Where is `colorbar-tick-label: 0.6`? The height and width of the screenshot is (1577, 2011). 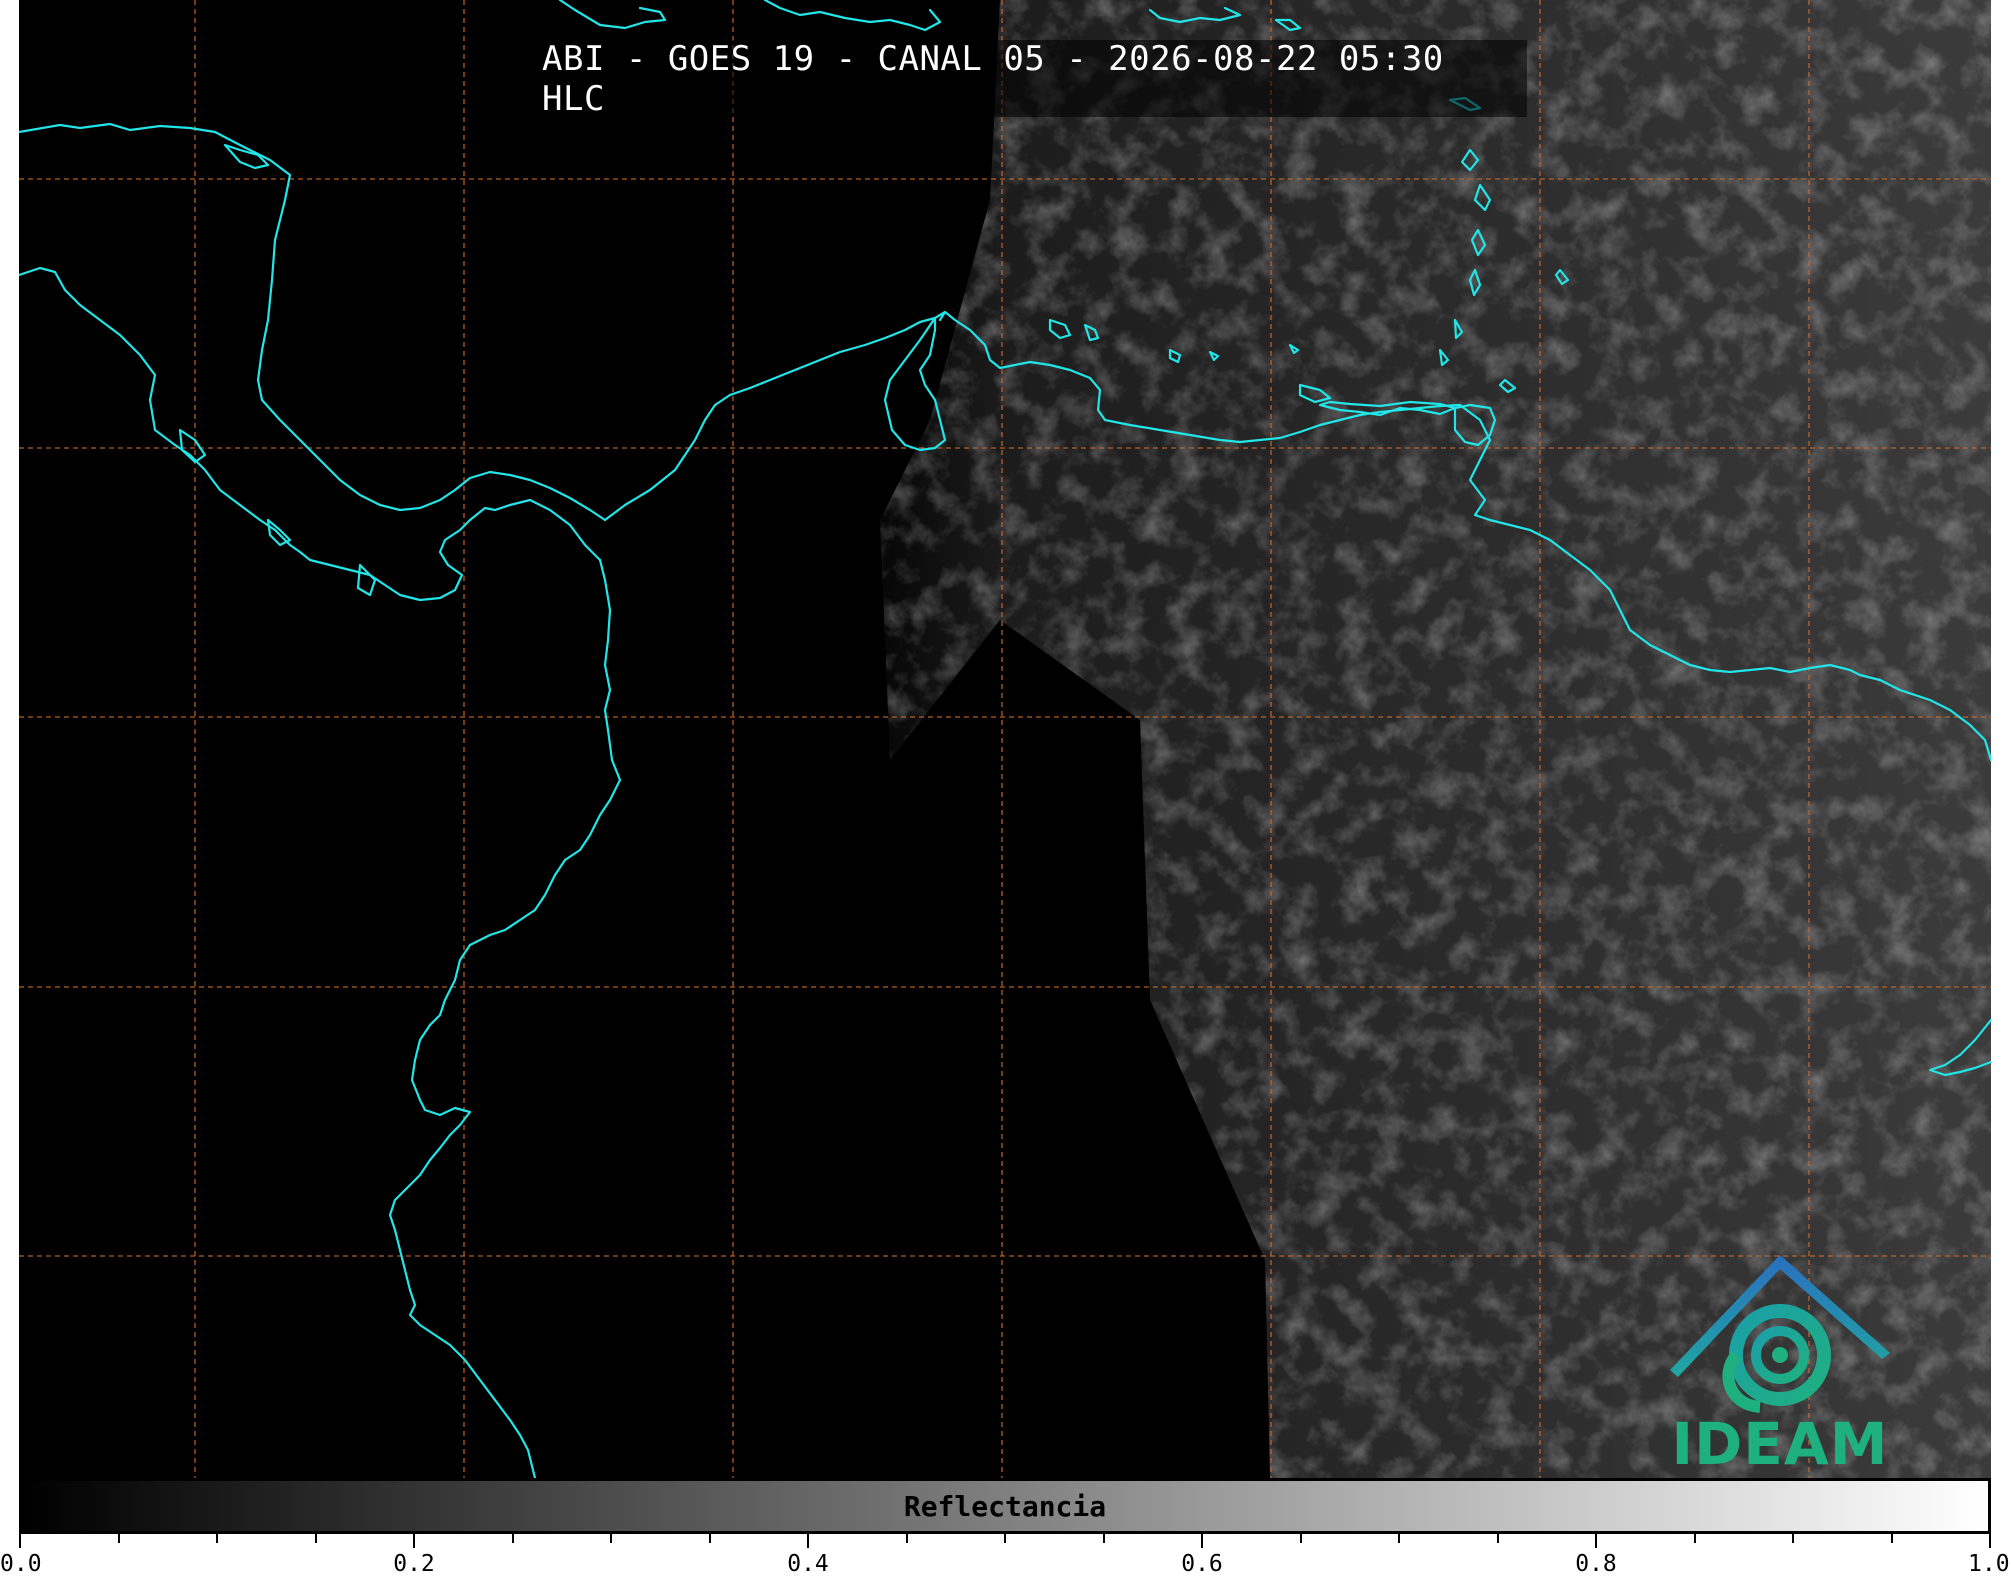 colorbar-tick-label: 0.6 is located at coordinates (1202, 1564).